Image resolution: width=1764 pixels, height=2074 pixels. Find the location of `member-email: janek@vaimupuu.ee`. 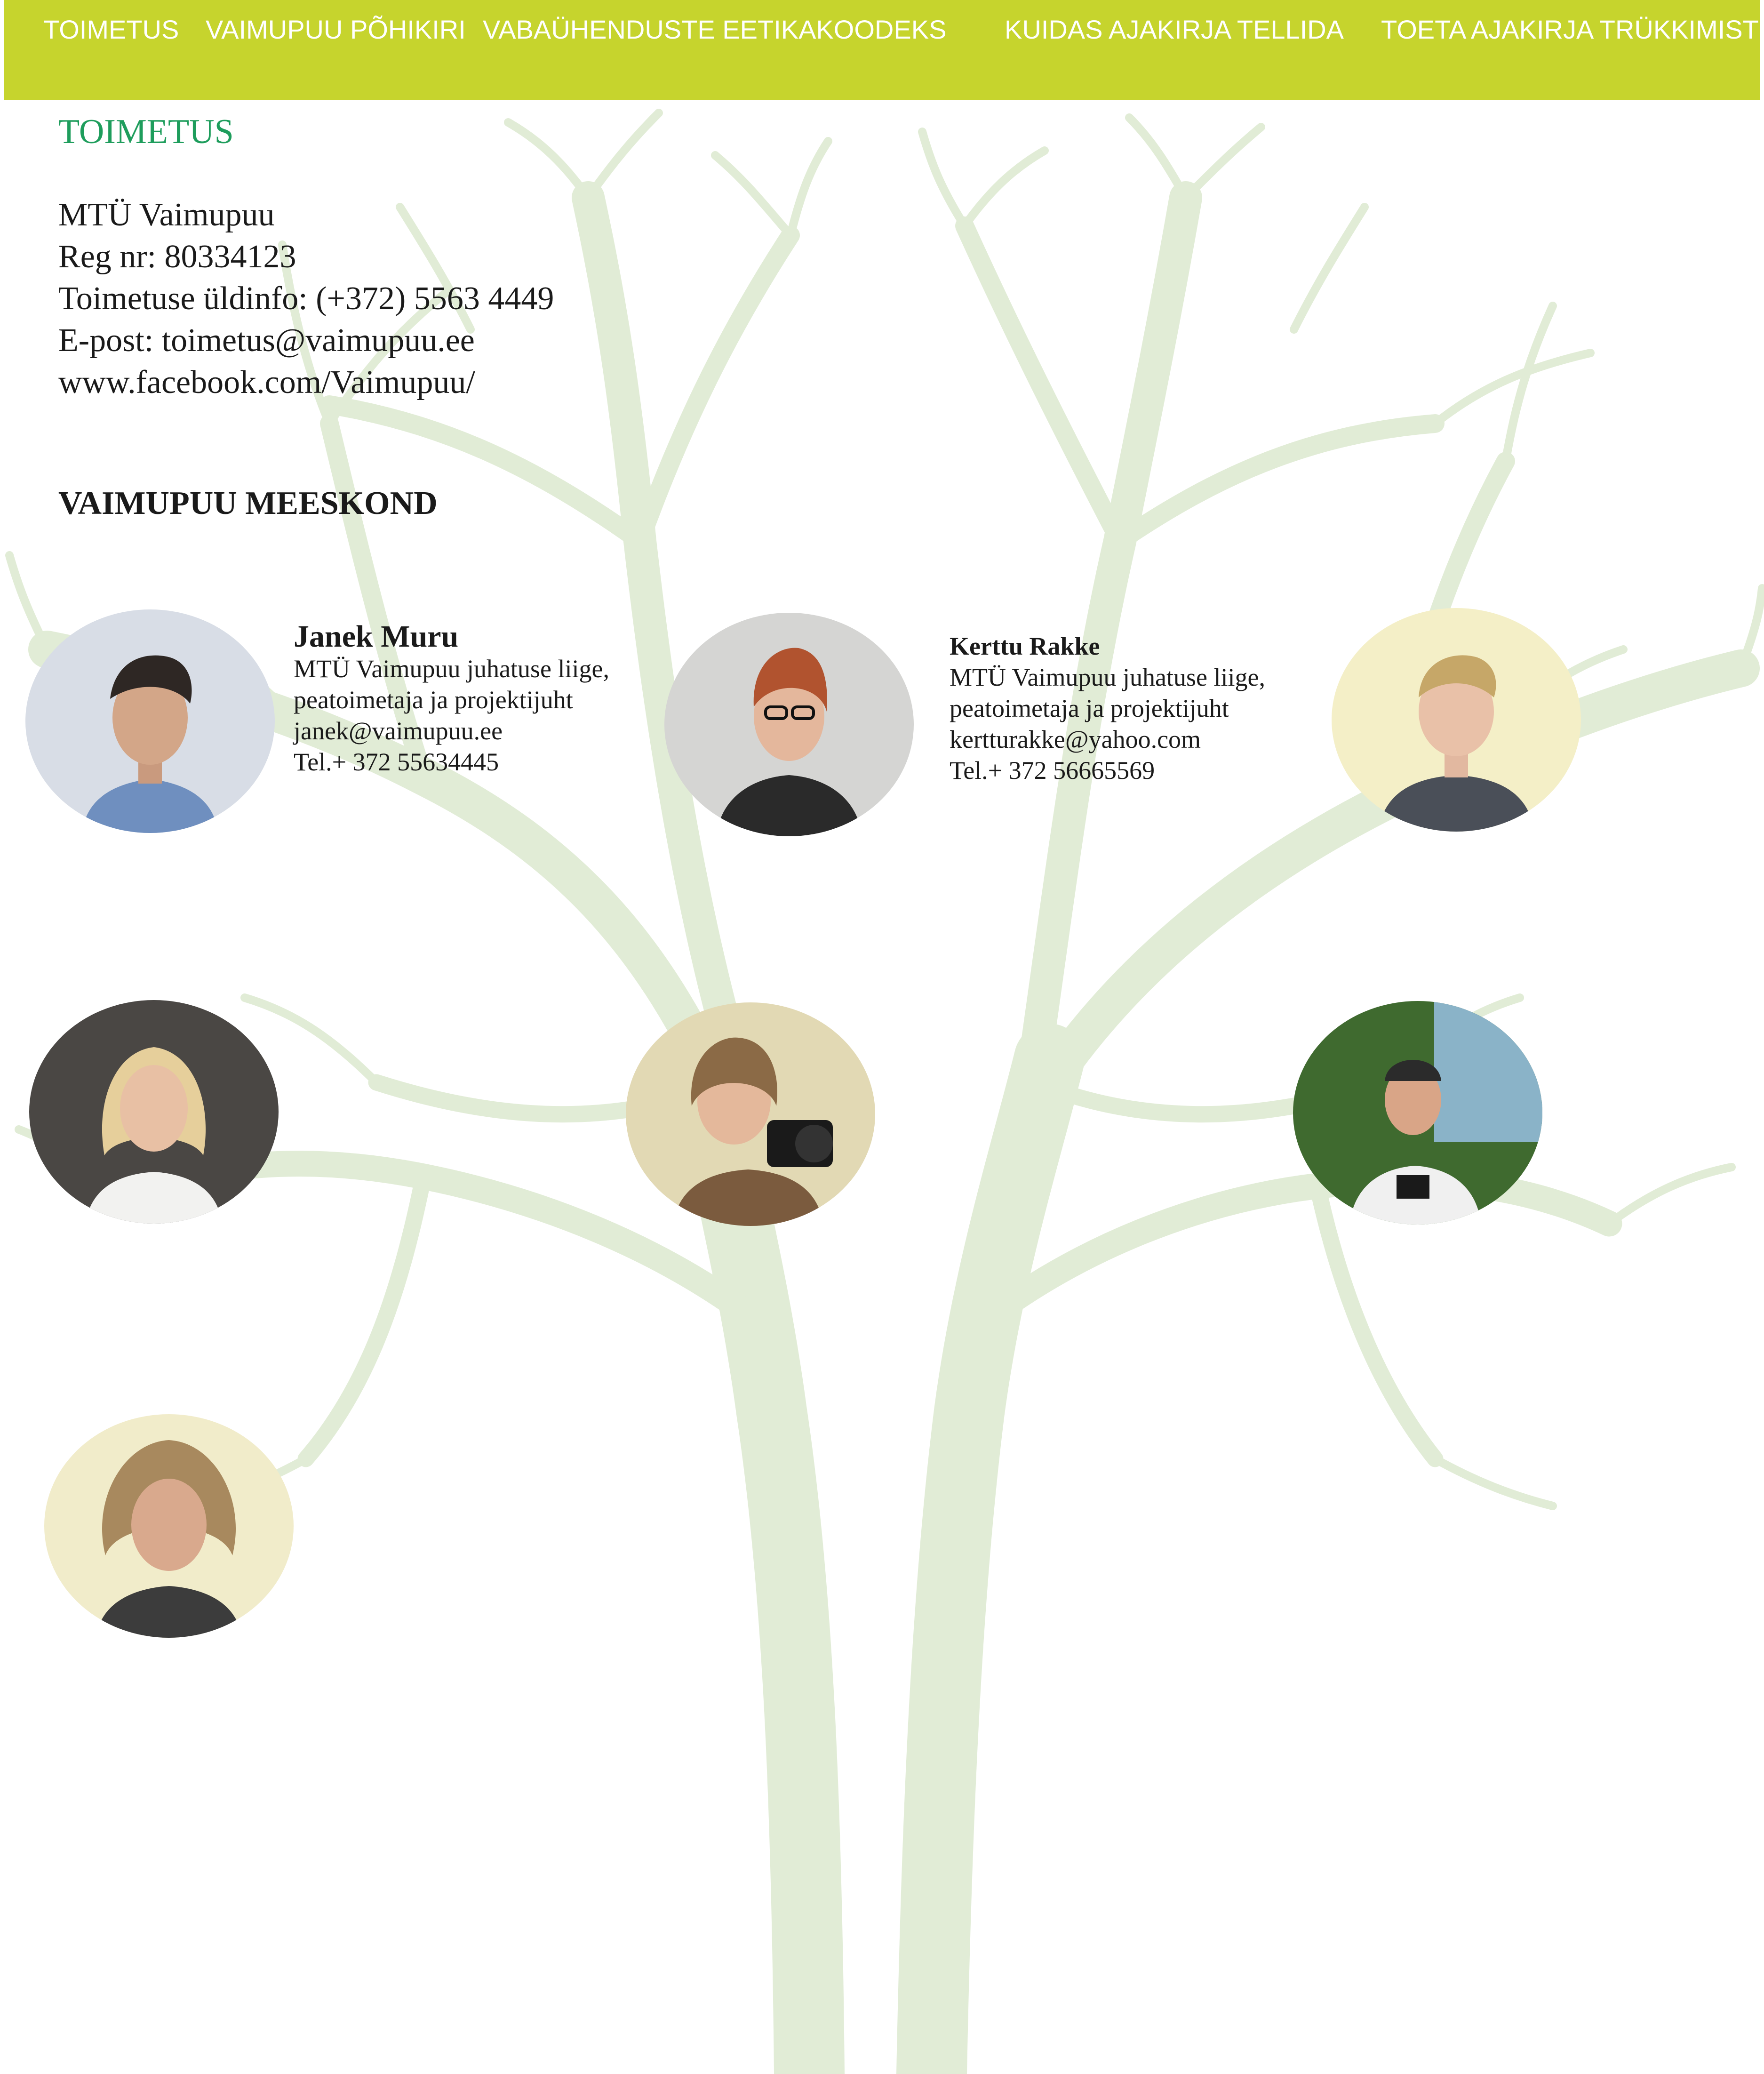

member-email: janek@vaimupuu.ee is located at coordinates (451, 730).